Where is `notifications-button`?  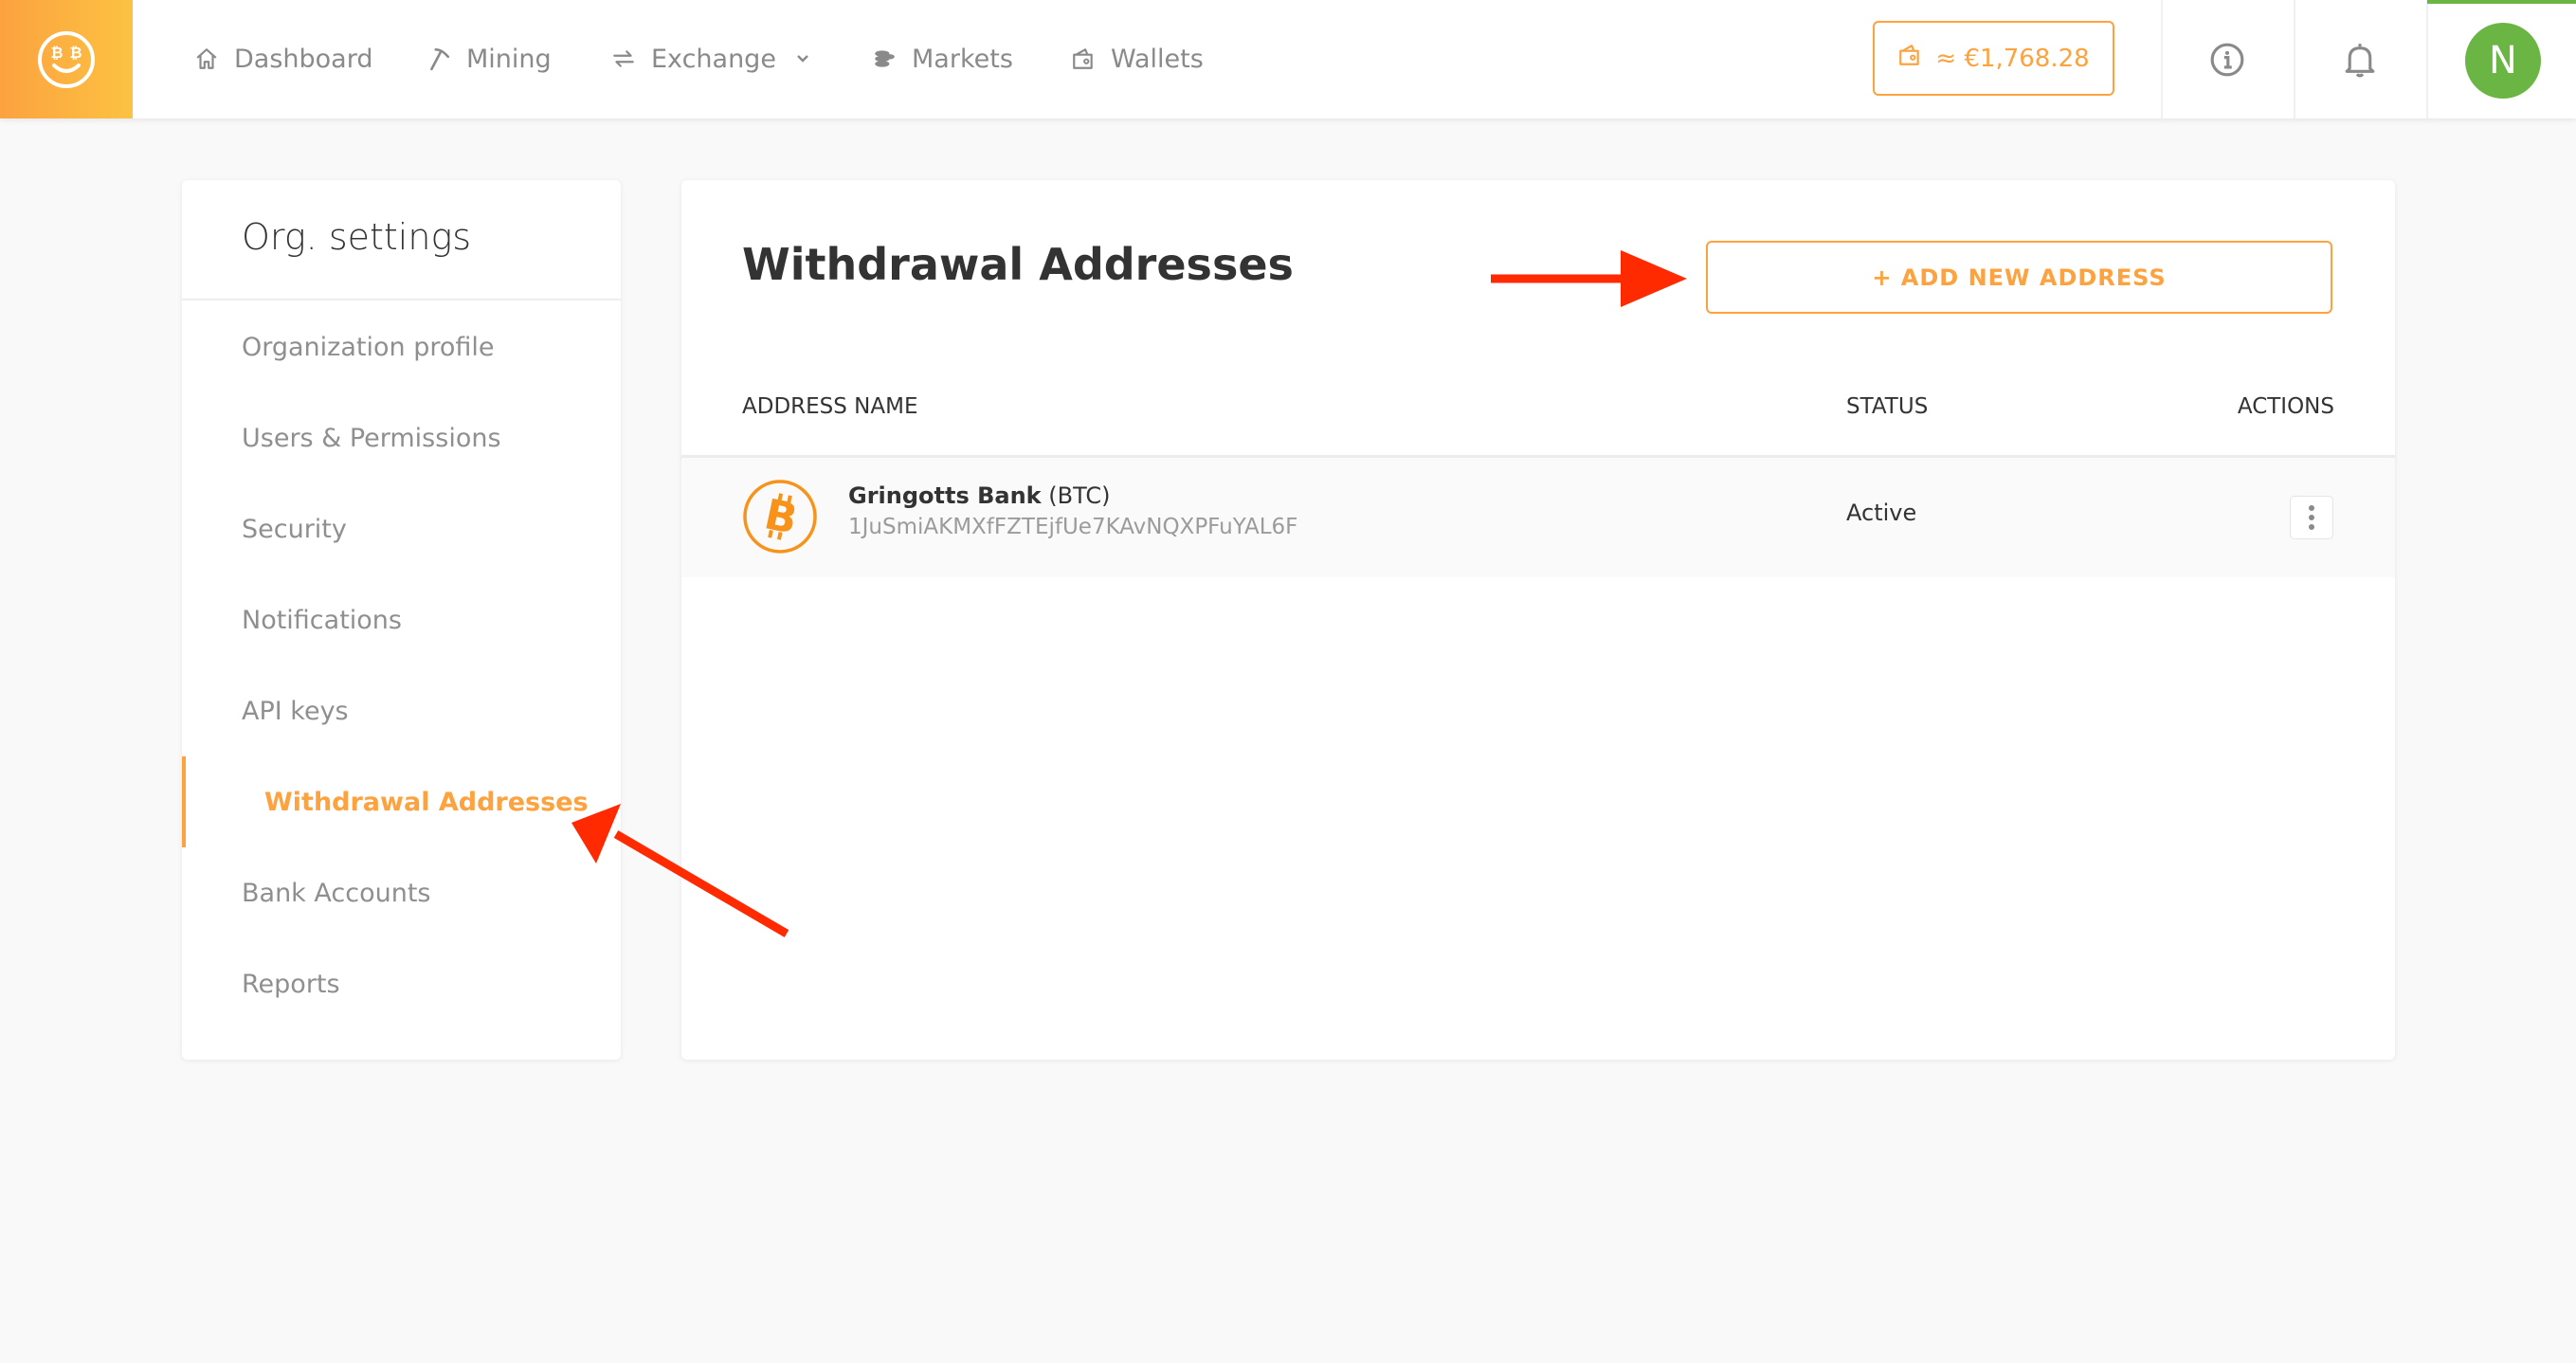 notifications-button is located at coordinates (2360, 59).